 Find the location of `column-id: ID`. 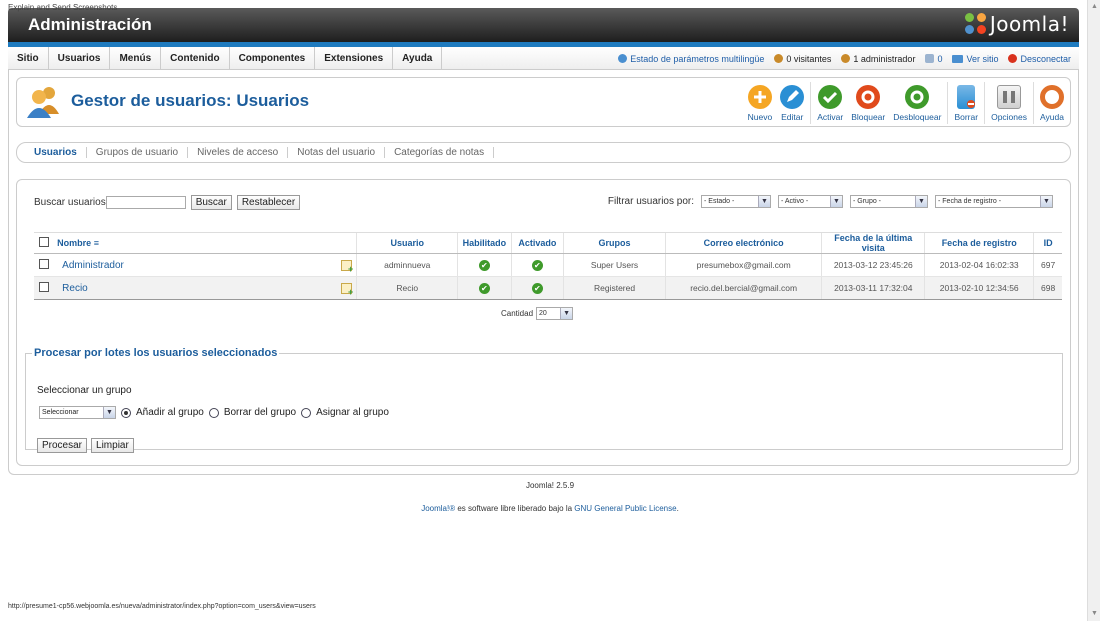

column-id: ID is located at coordinates (1047, 243).